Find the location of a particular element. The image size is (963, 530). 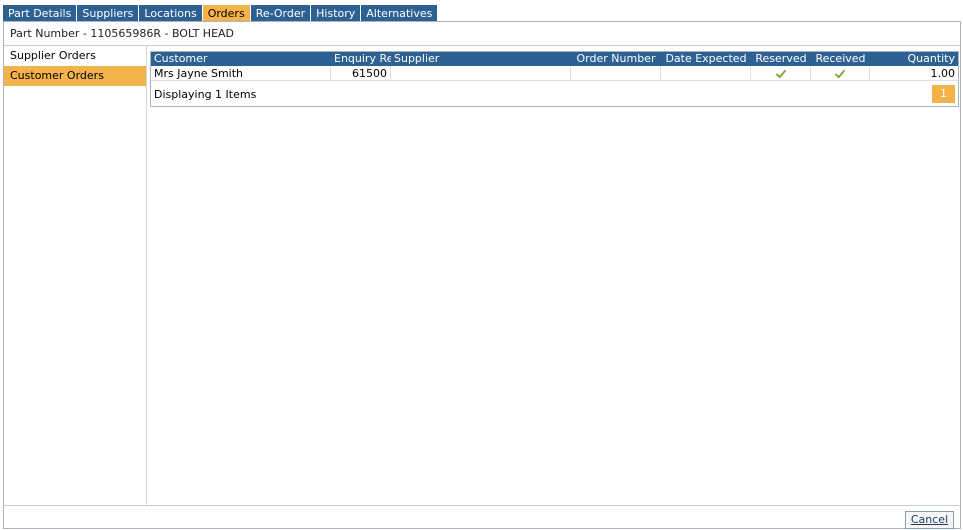

grid-pager: Displaying 1 Items 1 is located at coordinates (554, 94).